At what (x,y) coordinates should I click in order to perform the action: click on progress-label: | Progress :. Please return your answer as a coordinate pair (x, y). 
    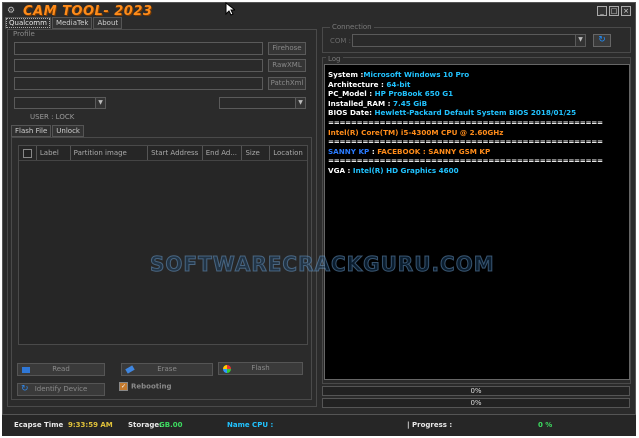
    Looking at the image, I should click on (430, 425).